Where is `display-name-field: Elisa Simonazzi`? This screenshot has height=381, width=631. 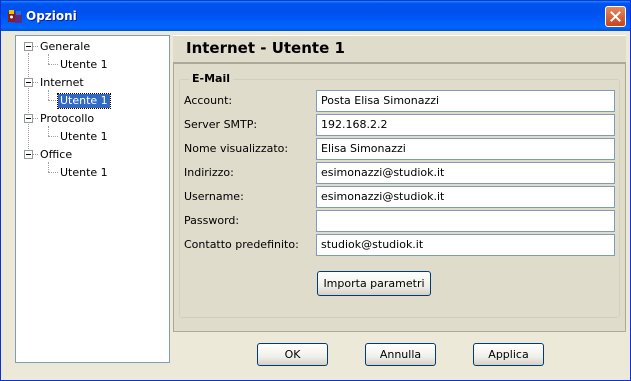
display-name-field: Elisa Simonazzi is located at coordinates (465, 149).